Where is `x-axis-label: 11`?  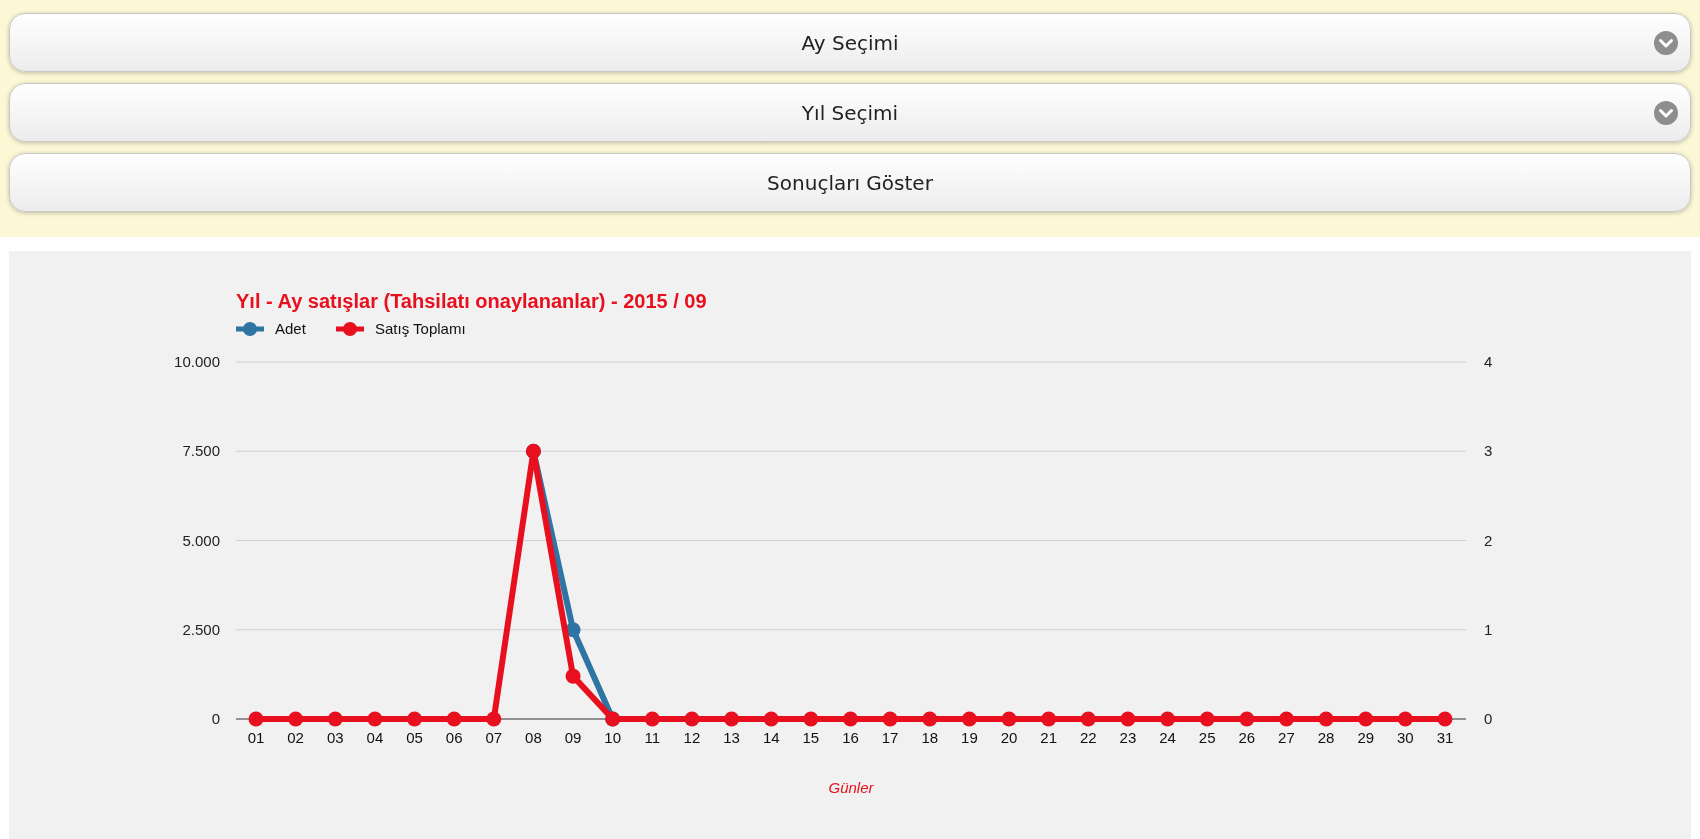 x-axis-label: 11 is located at coordinates (652, 737).